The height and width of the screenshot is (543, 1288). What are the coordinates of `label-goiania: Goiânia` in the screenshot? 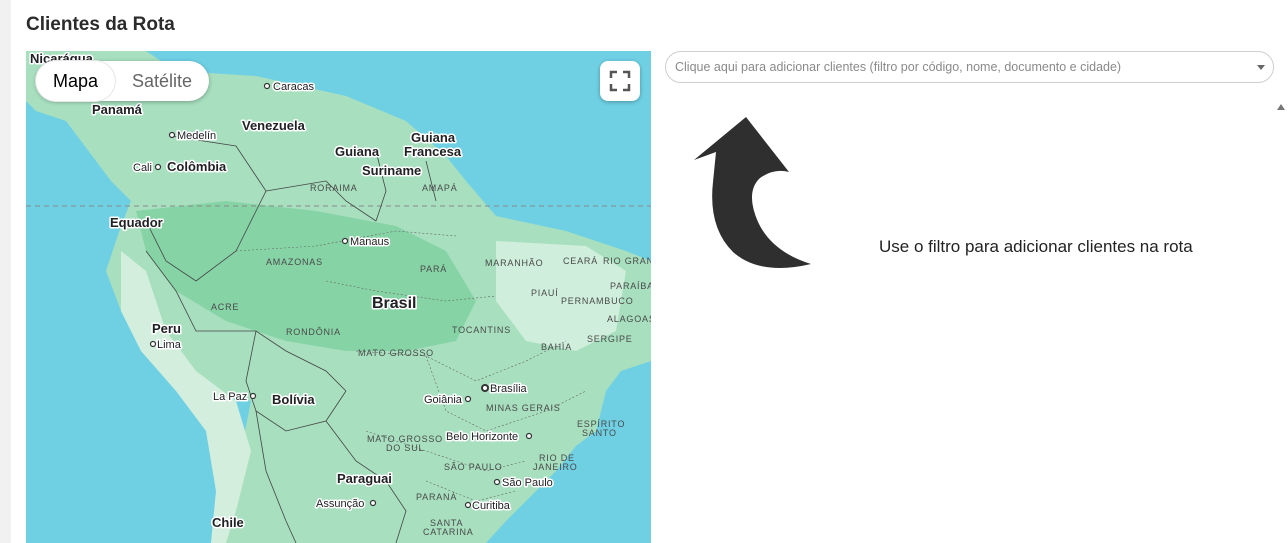 It's located at (443, 400).